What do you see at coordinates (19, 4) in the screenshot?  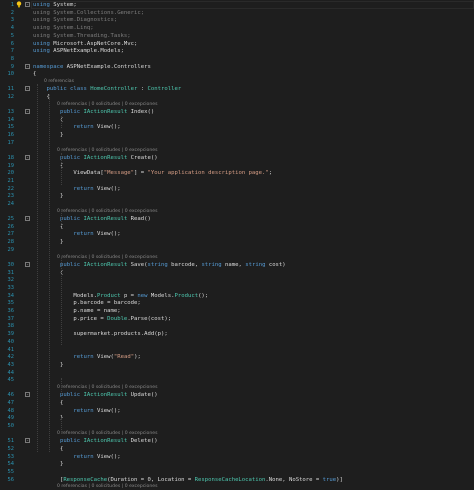 I see `lightbulb-icon` at bounding box center [19, 4].